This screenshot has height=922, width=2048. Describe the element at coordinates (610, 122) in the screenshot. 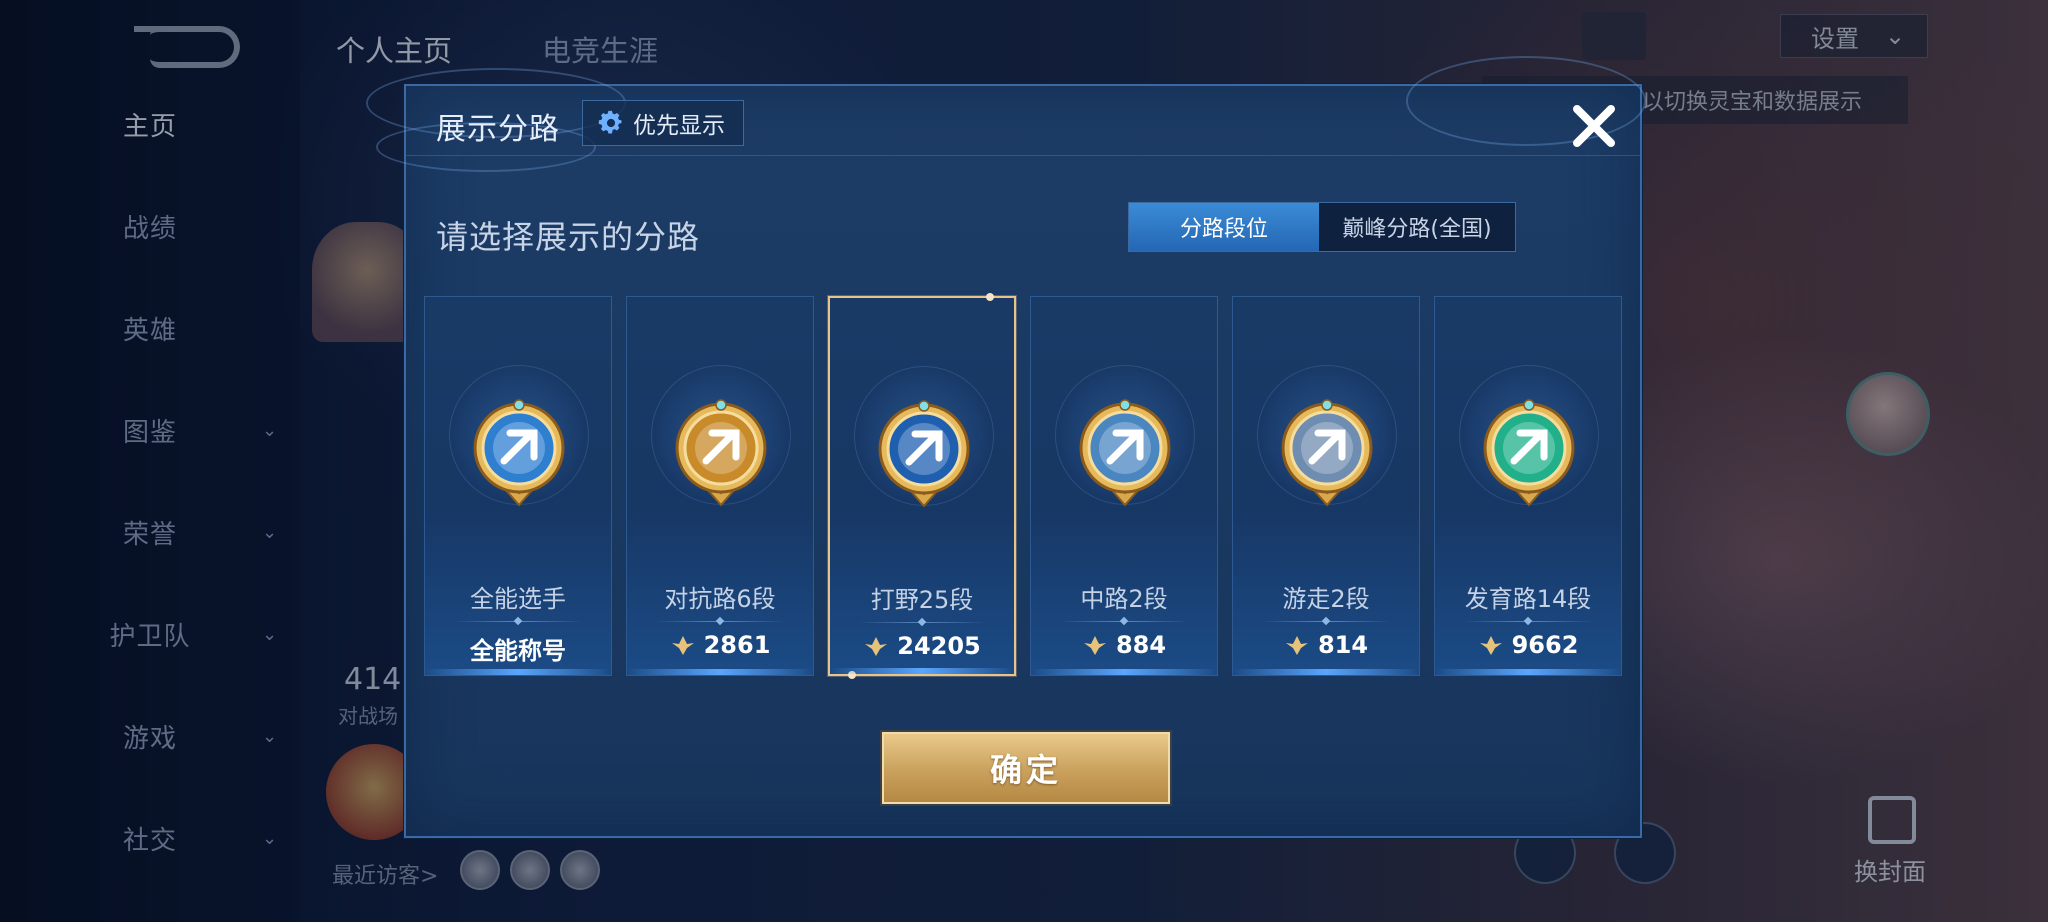

I see `gear-icon` at that location.